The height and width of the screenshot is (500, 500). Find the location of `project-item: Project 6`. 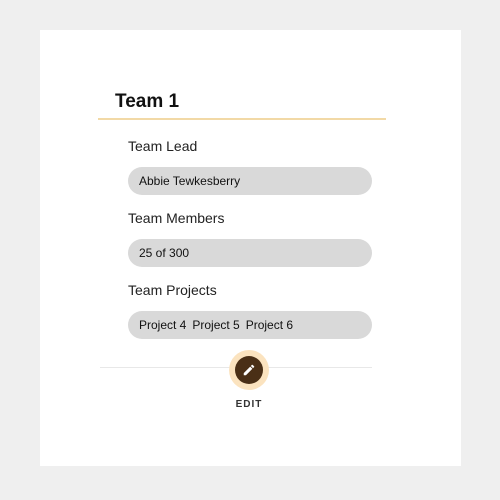

project-item: Project 6 is located at coordinates (269, 325).